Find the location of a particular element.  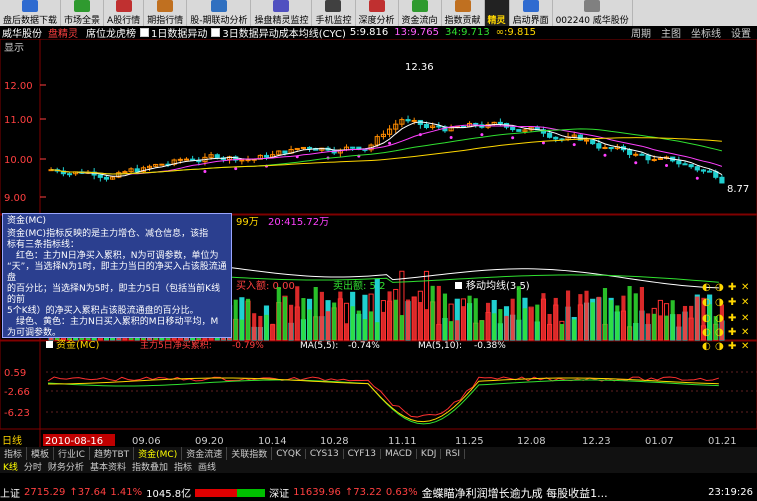

mc-indicator-label: 资金(MC) is located at coordinates (78, 344).